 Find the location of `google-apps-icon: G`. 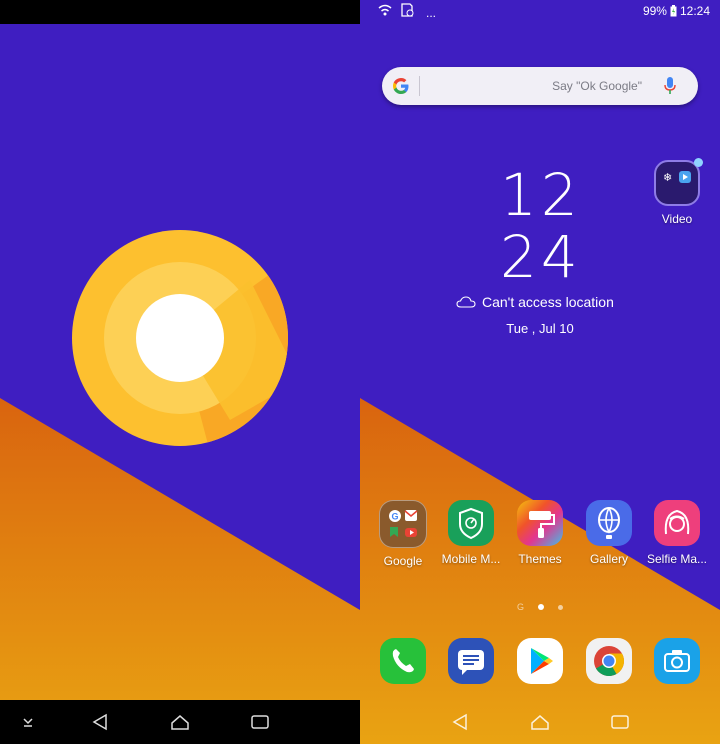

google-apps-icon: G is located at coordinates (403, 523).